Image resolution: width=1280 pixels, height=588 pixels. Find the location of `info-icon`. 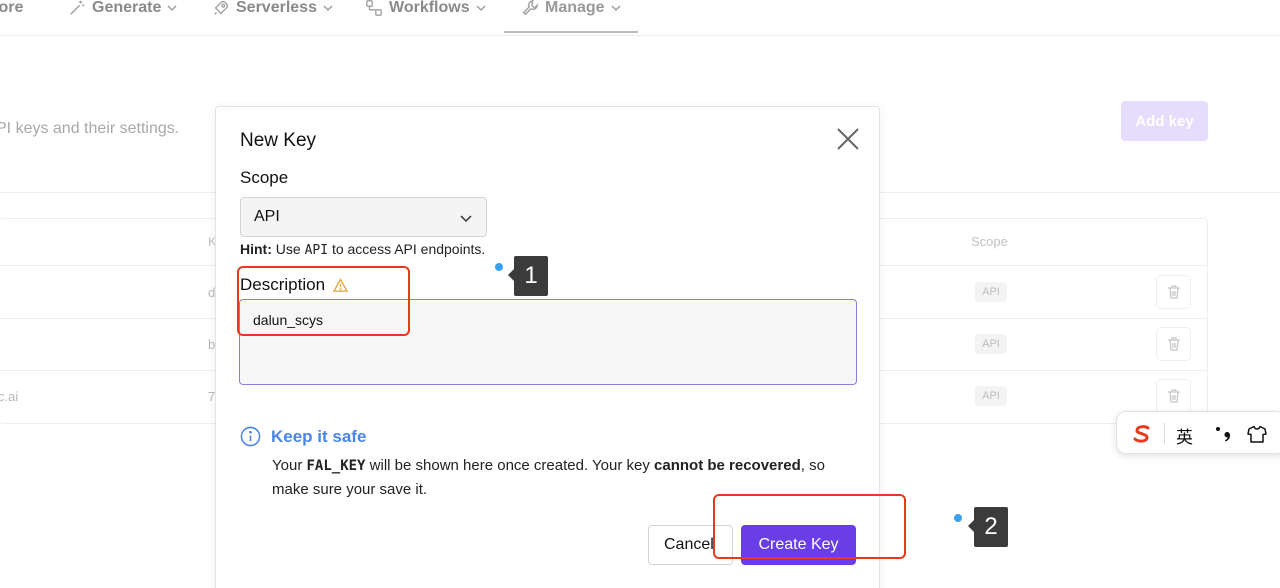

info-icon is located at coordinates (250, 436).